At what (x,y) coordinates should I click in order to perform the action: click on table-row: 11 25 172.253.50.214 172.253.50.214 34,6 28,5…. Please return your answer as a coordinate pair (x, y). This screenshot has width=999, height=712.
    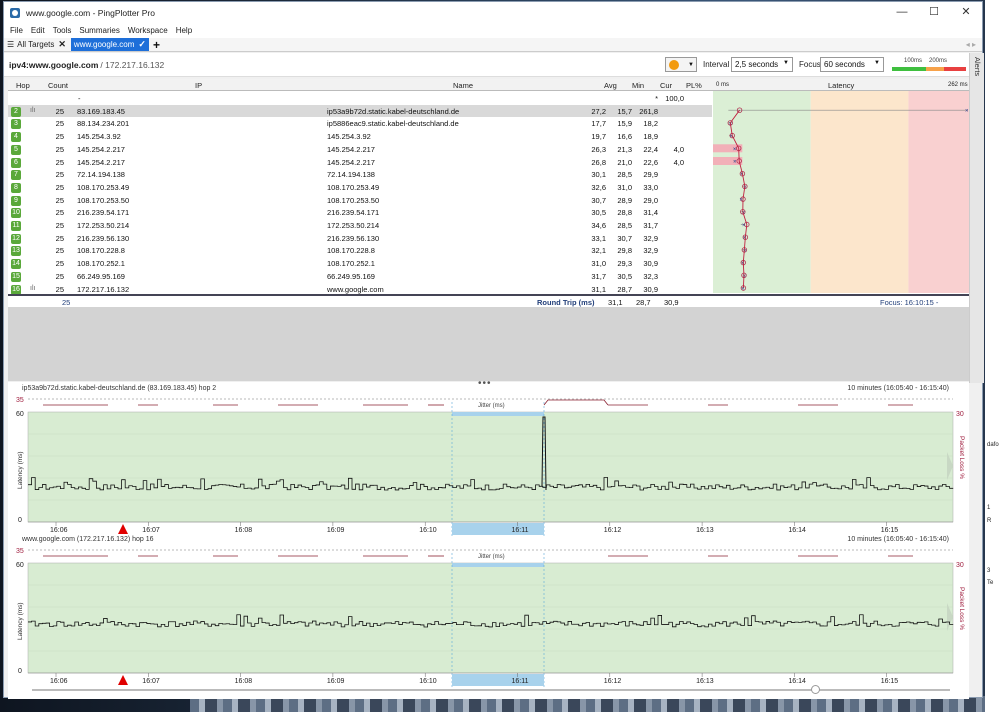
    Looking at the image, I should click on (360, 225).